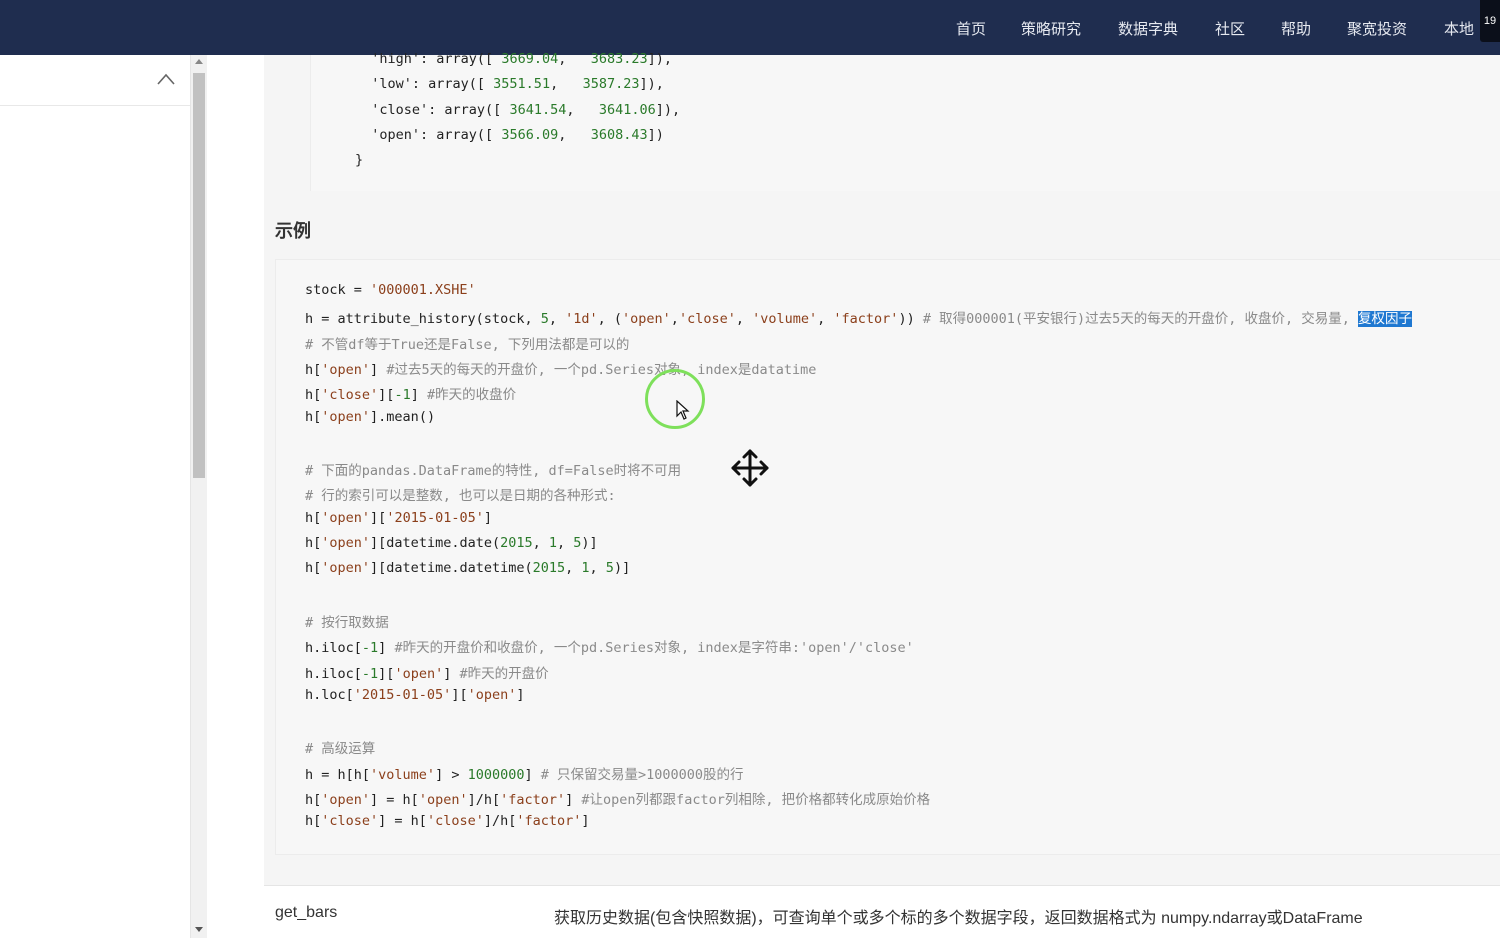 The width and height of the screenshot is (1500, 939). I want to click on code-line: 'high': array([ 3669.04, 3683.23]),, so click(513, 59).